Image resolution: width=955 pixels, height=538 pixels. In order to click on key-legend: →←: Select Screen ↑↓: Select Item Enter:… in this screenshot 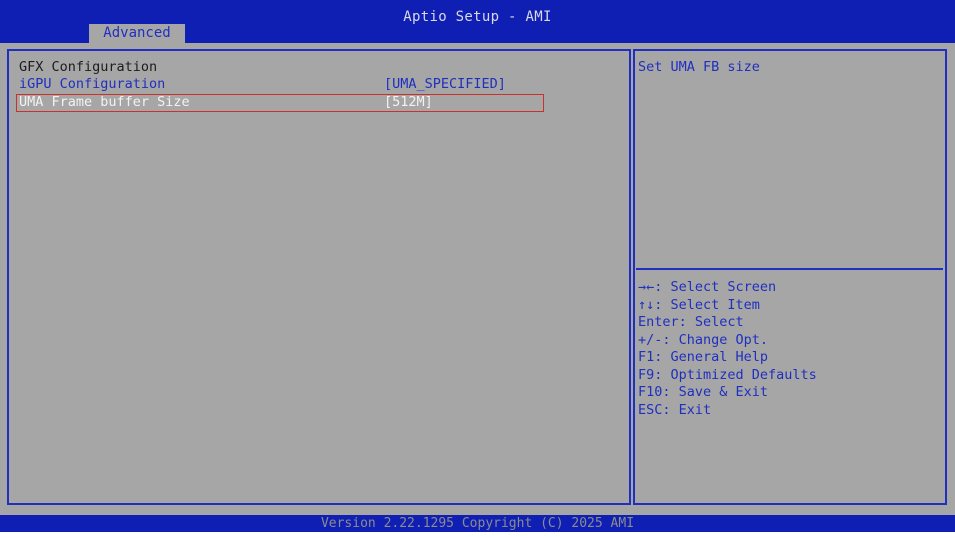, I will do `click(727, 349)`.